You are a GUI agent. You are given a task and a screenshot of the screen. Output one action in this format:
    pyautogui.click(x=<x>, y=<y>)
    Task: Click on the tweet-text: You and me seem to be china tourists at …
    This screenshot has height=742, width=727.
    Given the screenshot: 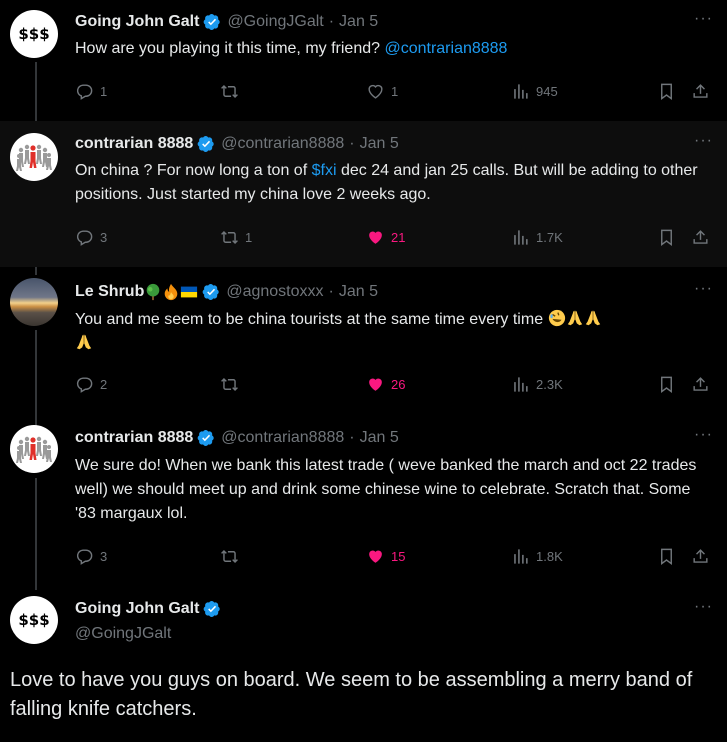 What is the action you would take?
    pyautogui.click(x=395, y=332)
    